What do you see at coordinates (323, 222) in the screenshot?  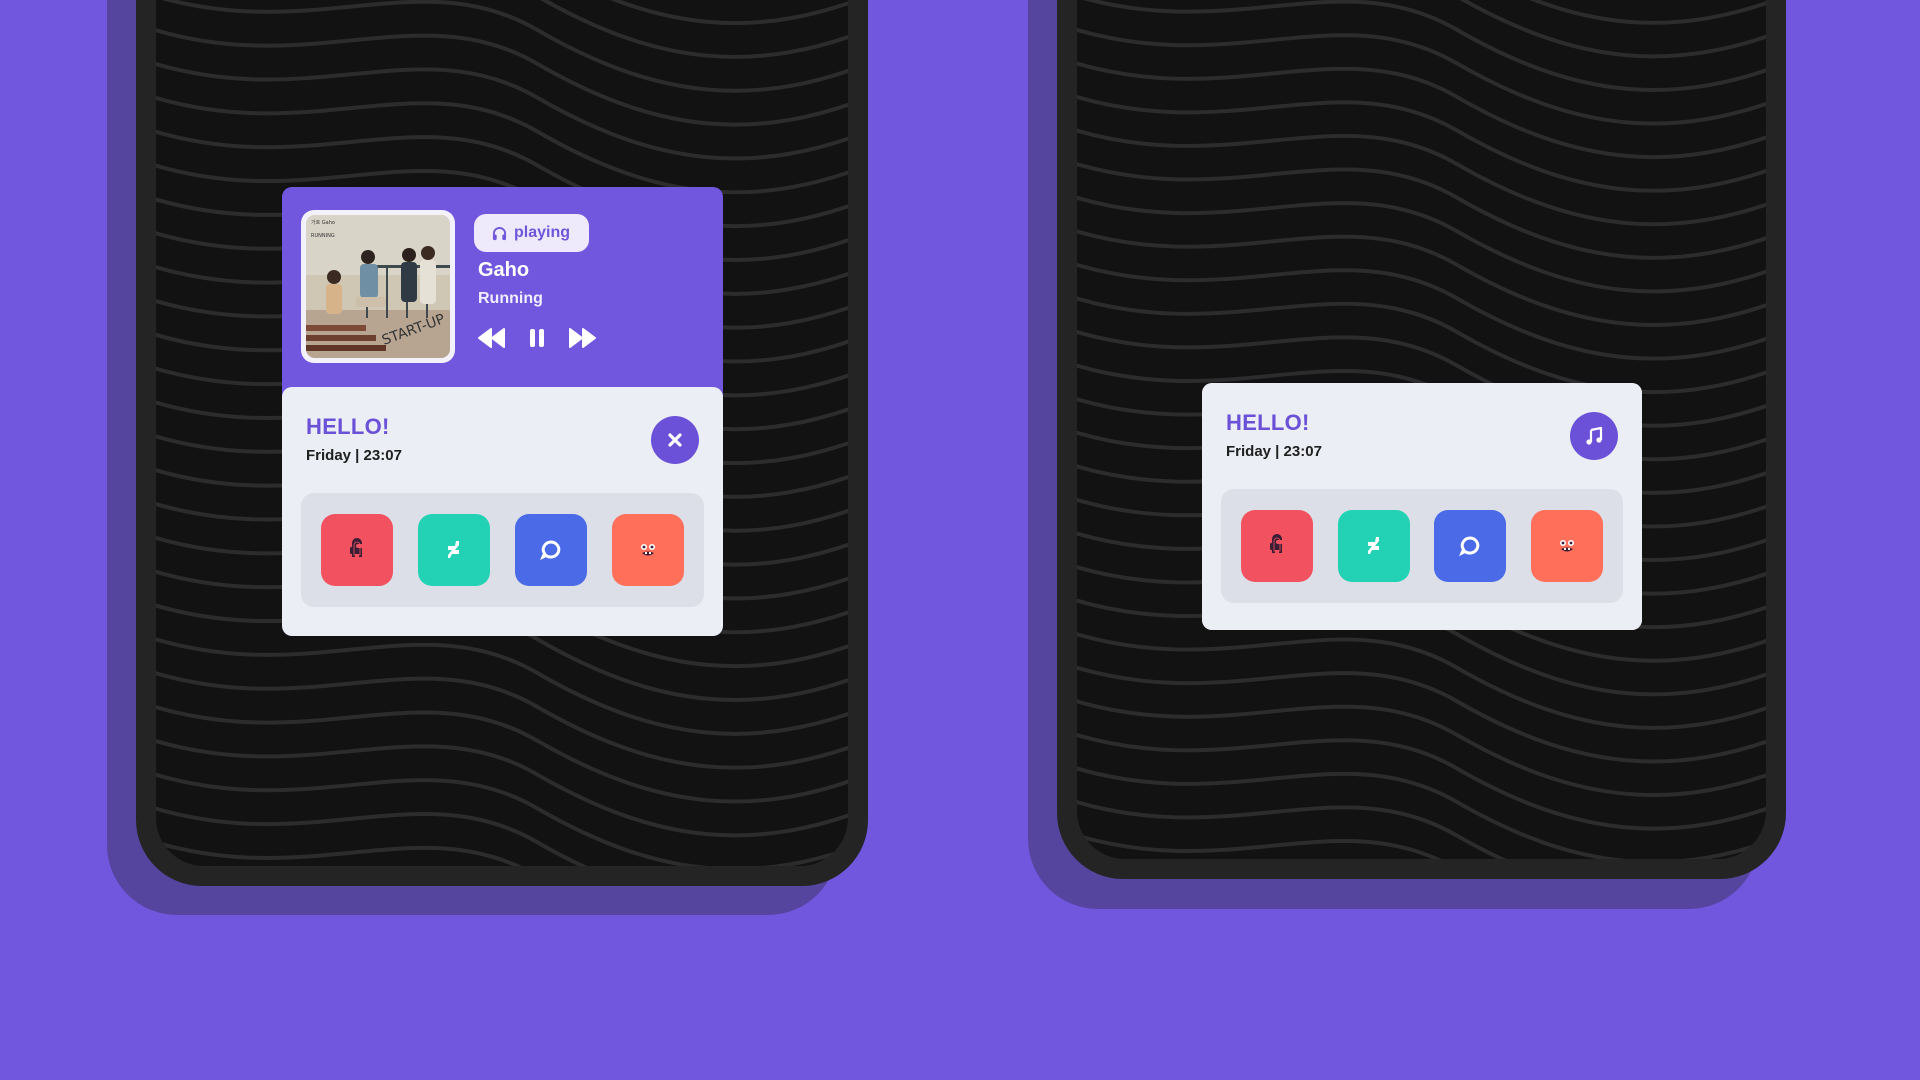 I see `album-artist-label: 가호 Gaho` at bounding box center [323, 222].